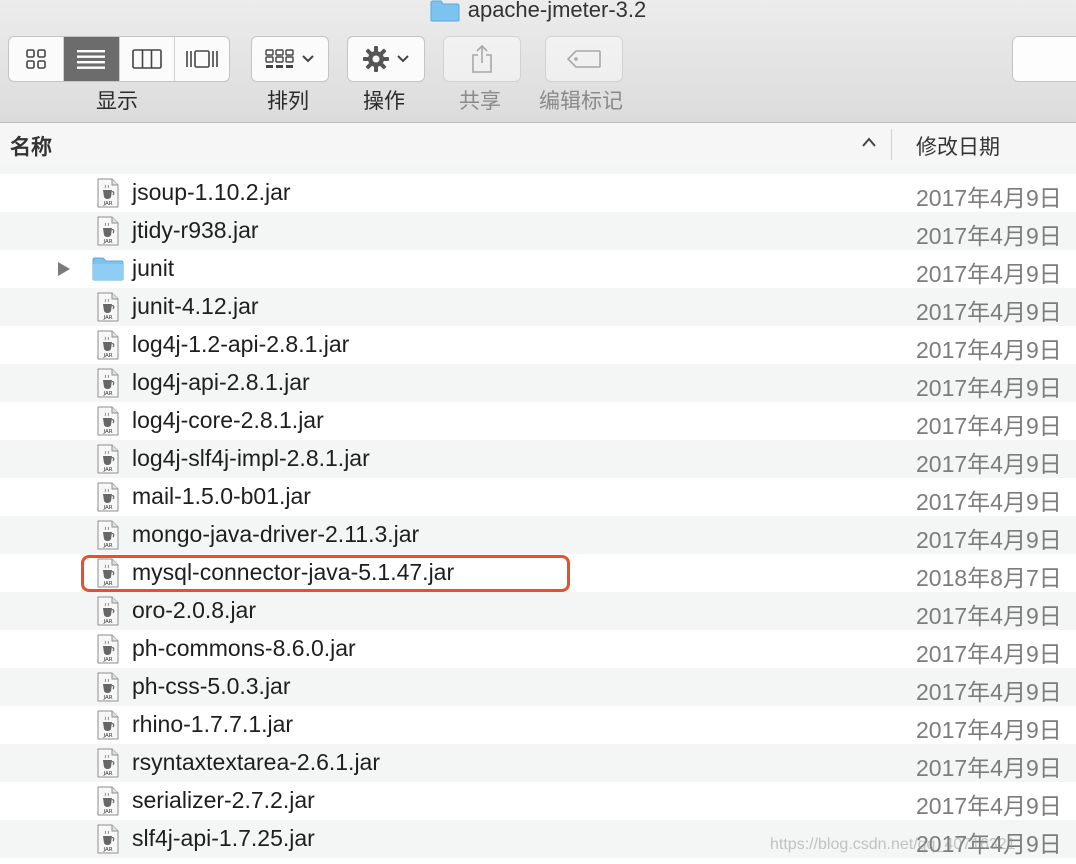 The height and width of the screenshot is (864, 1076). What do you see at coordinates (480, 101) in the screenshot?
I see `share-label: 共享` at bounding box center [480, 101].